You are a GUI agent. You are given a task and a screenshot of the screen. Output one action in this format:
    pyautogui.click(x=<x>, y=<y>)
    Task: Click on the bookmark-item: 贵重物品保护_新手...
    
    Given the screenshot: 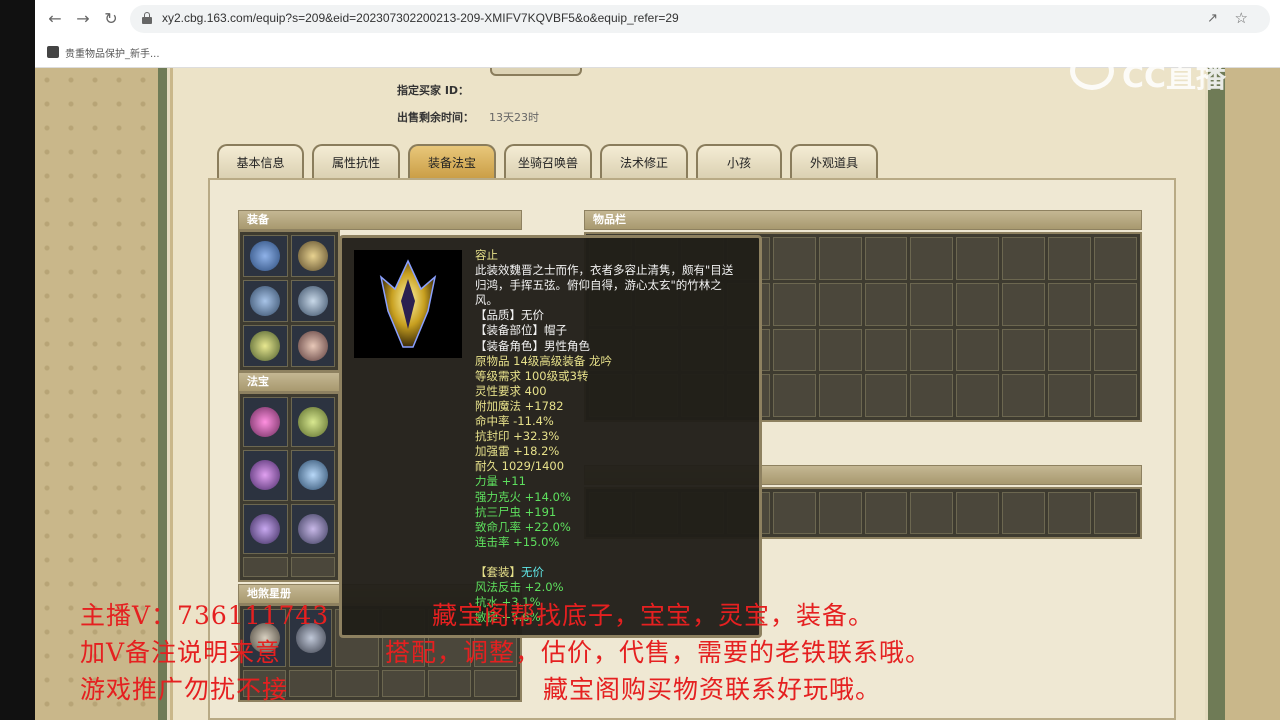 What is the action you would take?
    pyautogui.click(x=103, y=52)
    